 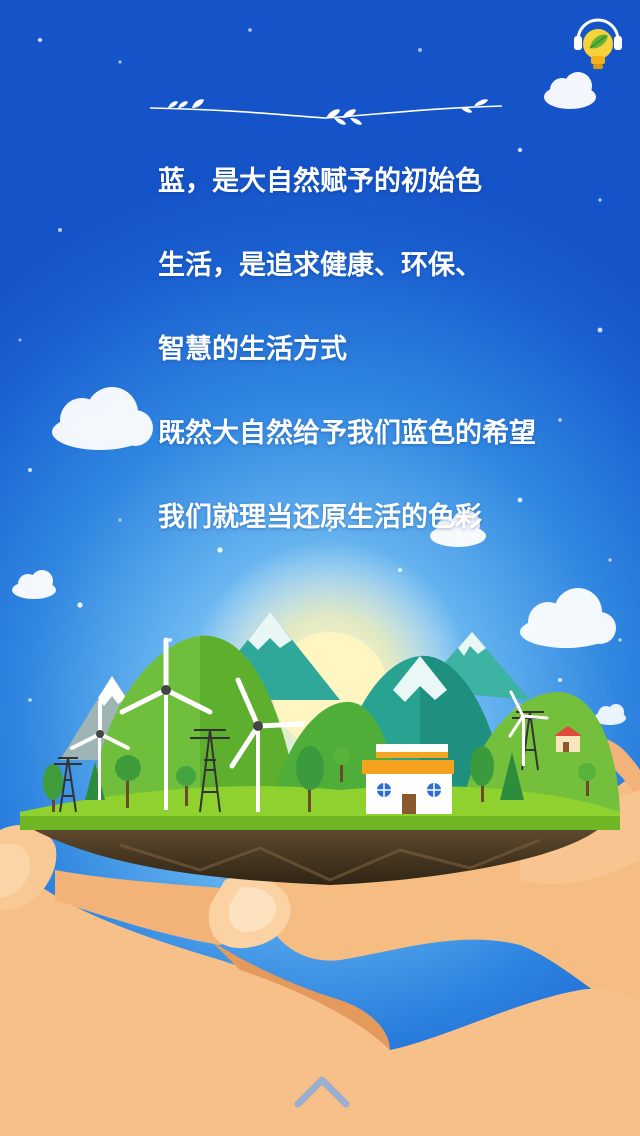 I want to click on poem-line-1: 蓝，是大自然赋予的初始色, so click(x=320, y=181).